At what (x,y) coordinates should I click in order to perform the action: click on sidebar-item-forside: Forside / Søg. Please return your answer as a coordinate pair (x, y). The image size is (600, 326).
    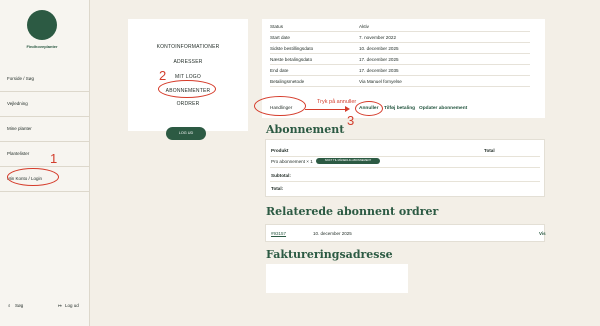
    Looking at the image, I should click on (45, 79).